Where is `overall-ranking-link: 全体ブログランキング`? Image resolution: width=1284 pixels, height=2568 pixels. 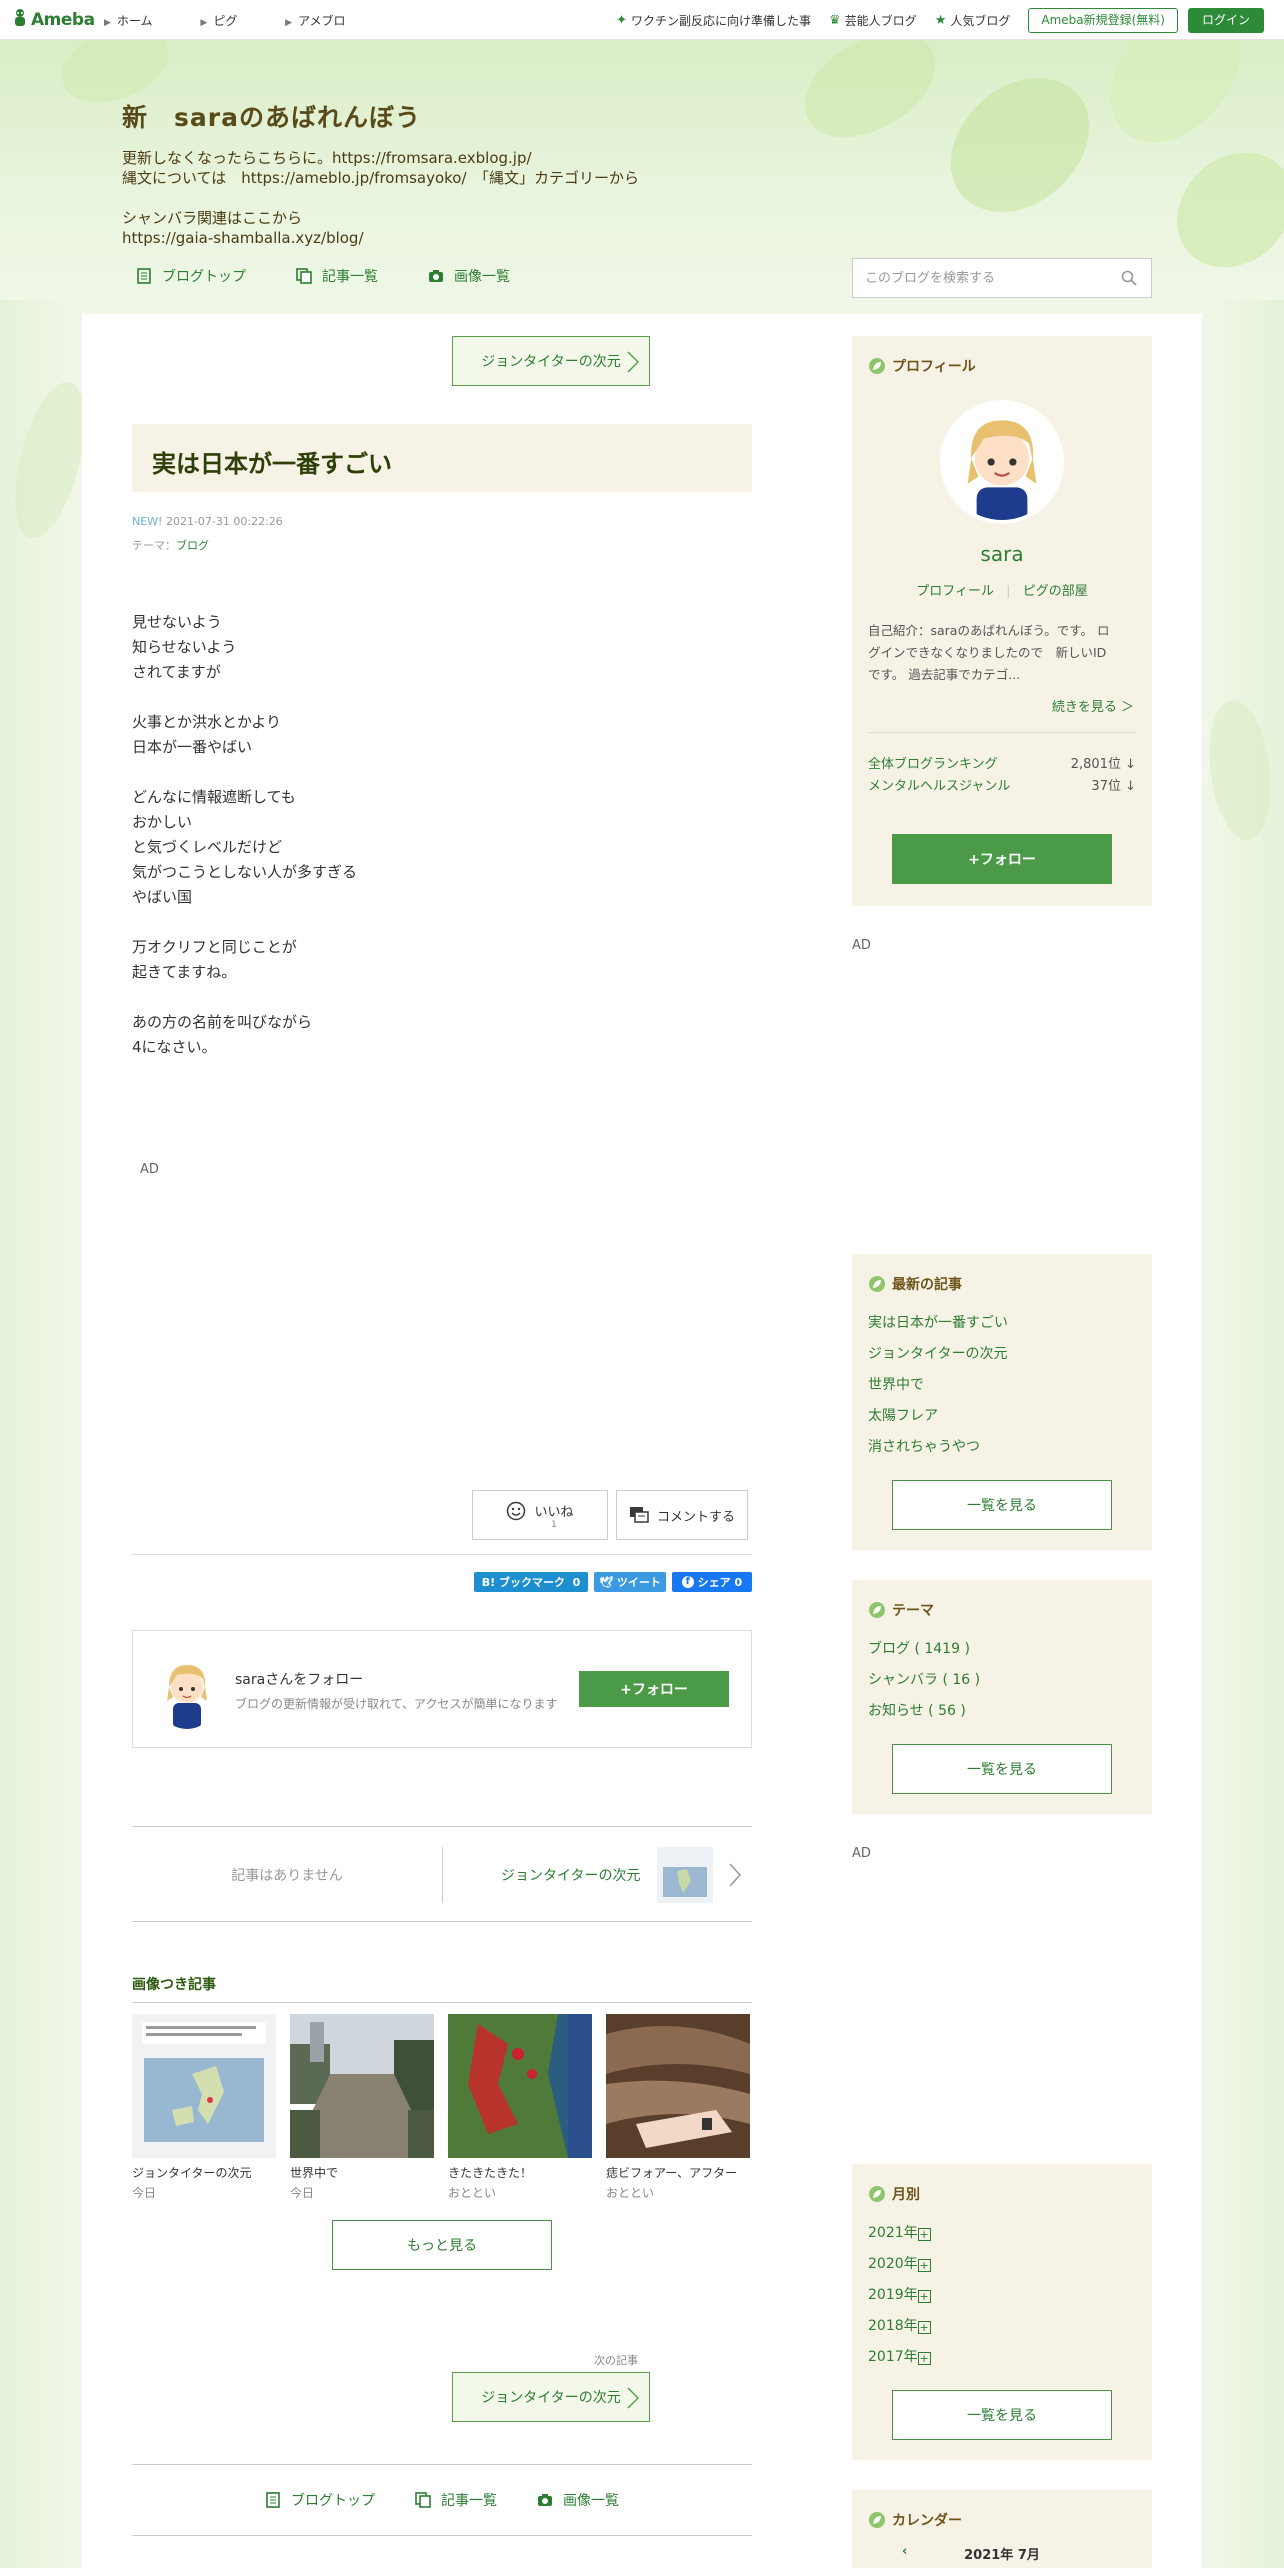 overall-ranking-link: 全体ブログランキング is located at coordinates (933, 765).